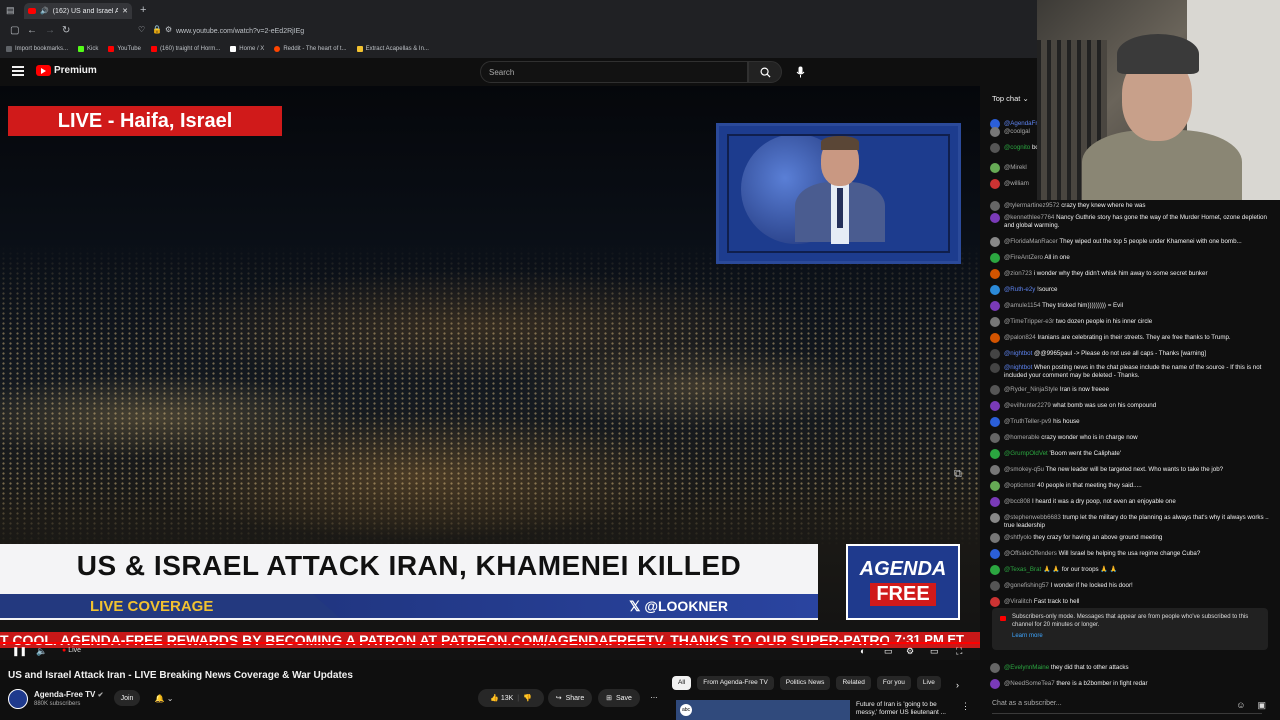  Describe the element at coordinates (1017, 131) in the screenshot. I see `chat-author: @coolgal` at that location.